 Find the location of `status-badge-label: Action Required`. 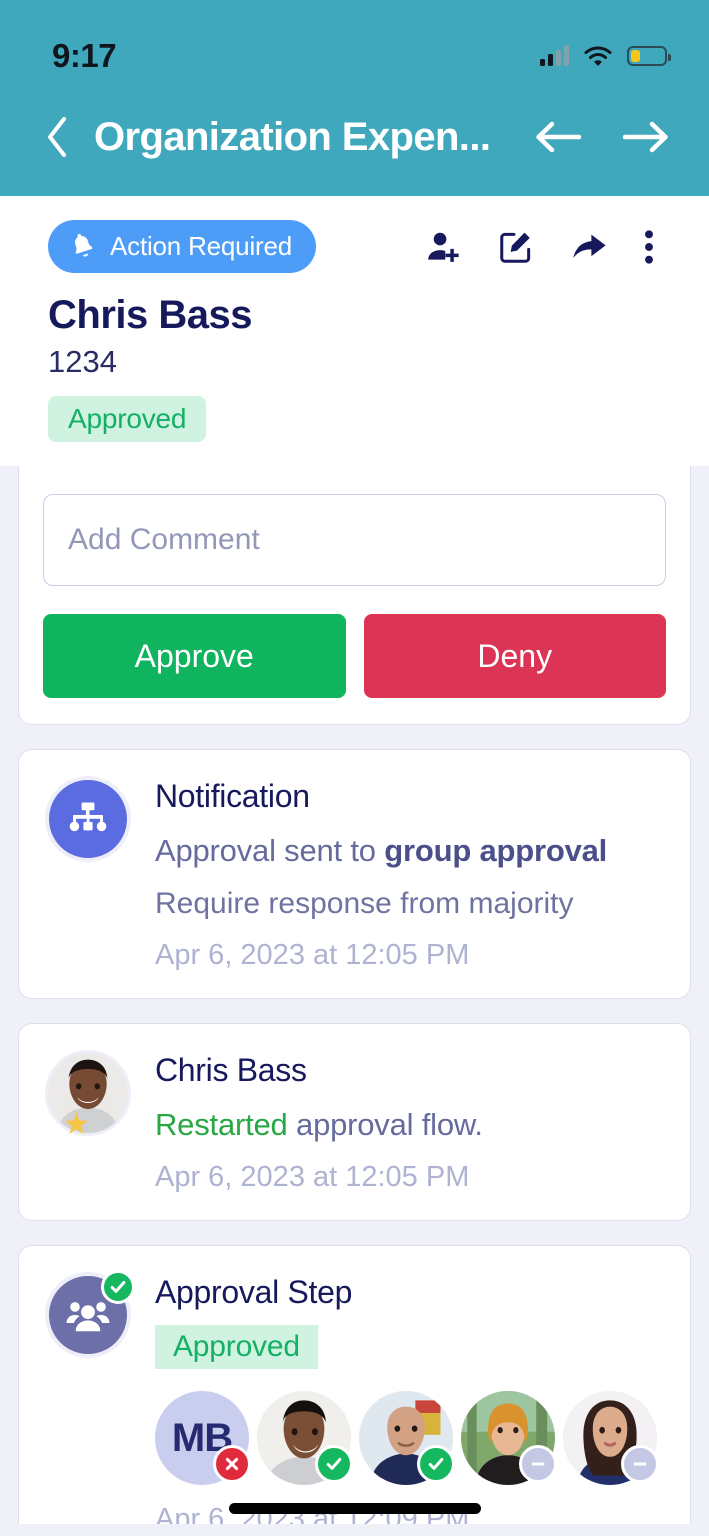

status-badge-label: Action Required is located at coordinates (201, 246).